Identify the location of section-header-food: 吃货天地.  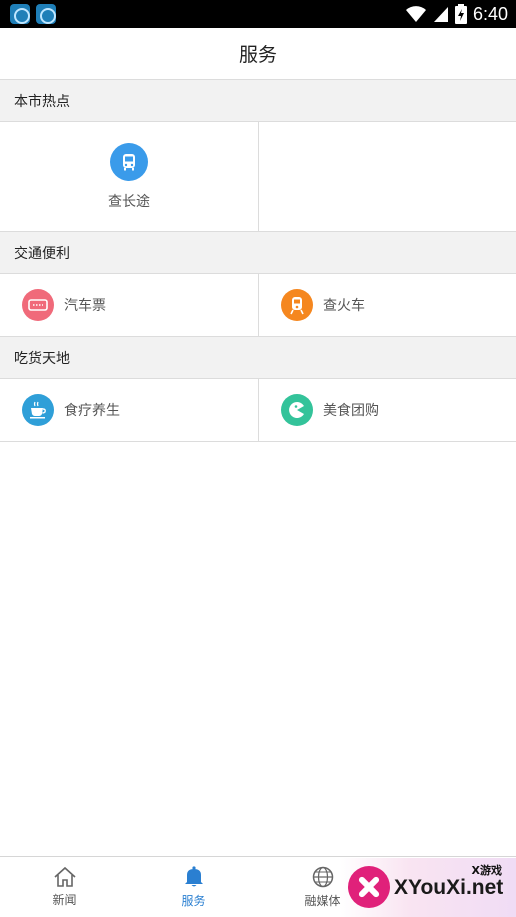
(258, 358).